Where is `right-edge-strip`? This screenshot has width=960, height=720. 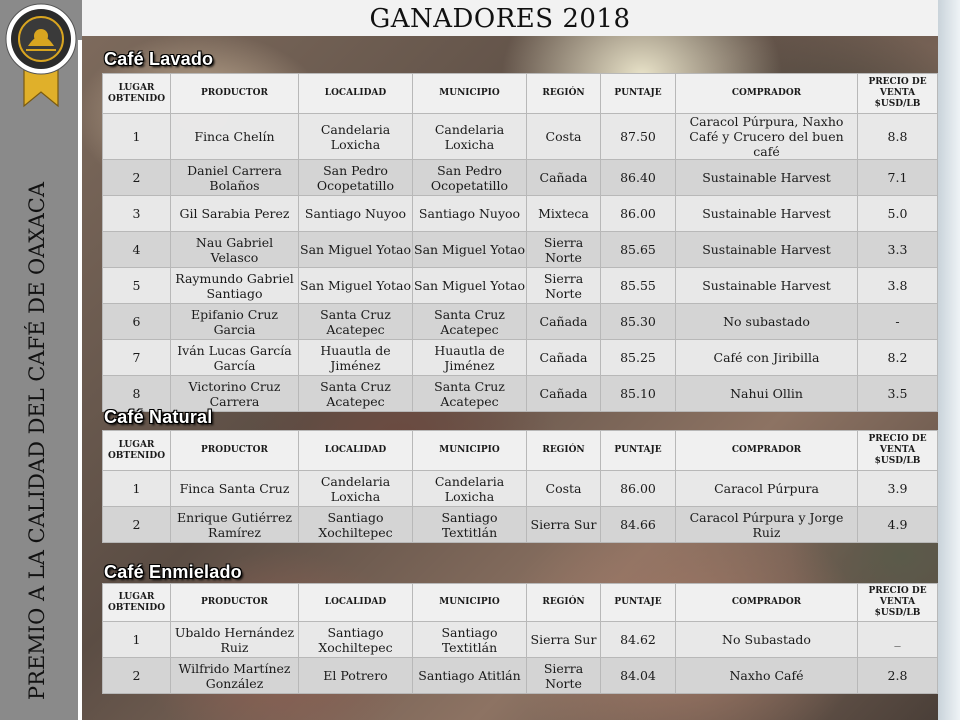 right-edge-strip is located at coordinates (949, 360).